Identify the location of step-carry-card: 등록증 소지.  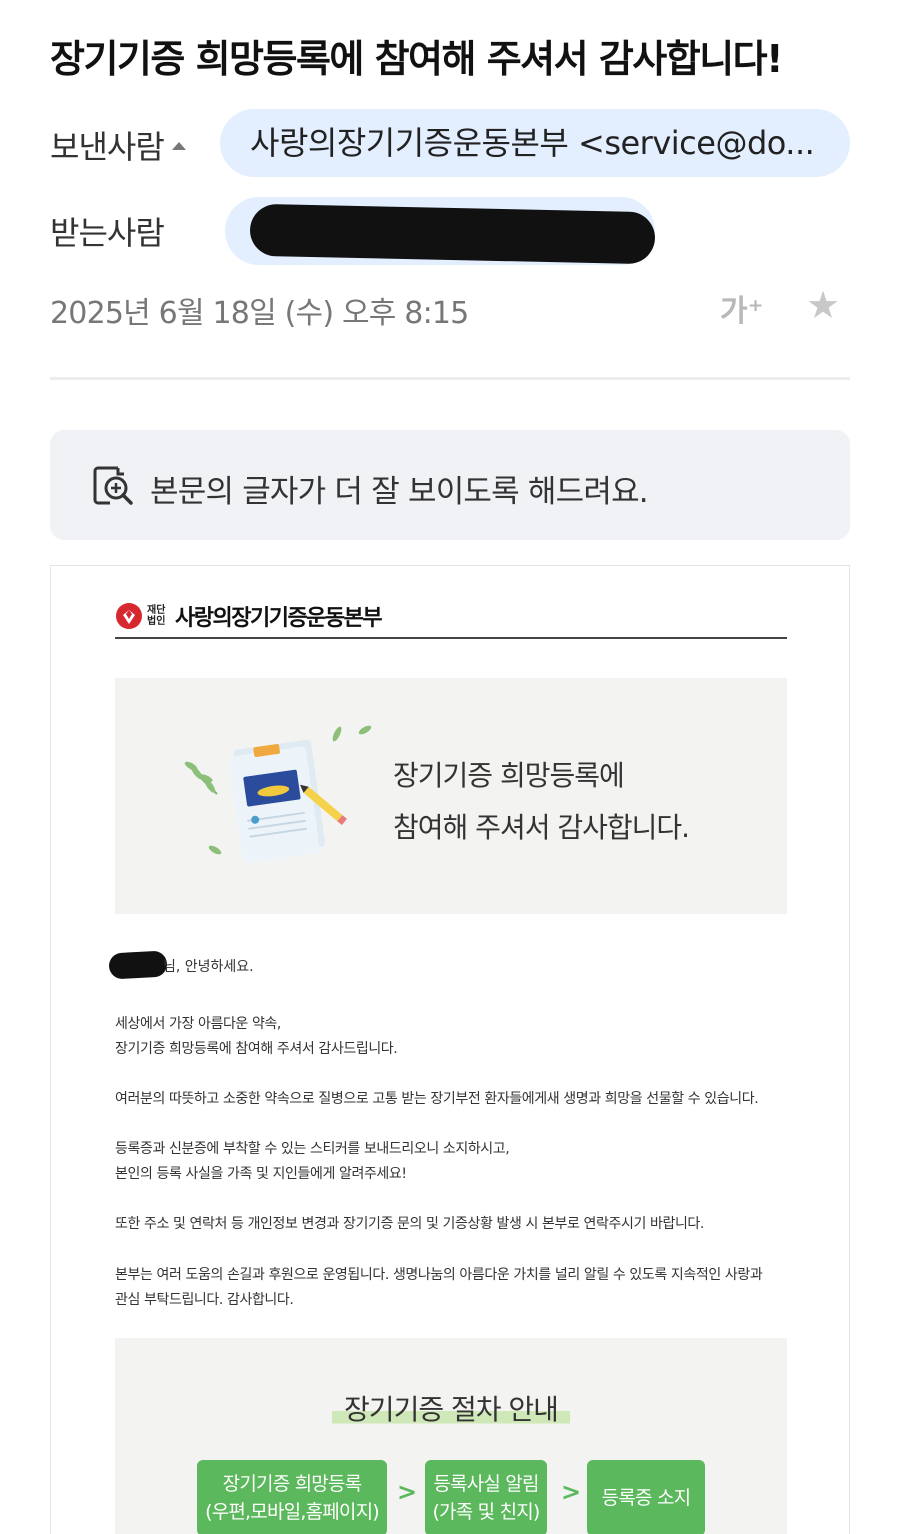
(646, 1497).